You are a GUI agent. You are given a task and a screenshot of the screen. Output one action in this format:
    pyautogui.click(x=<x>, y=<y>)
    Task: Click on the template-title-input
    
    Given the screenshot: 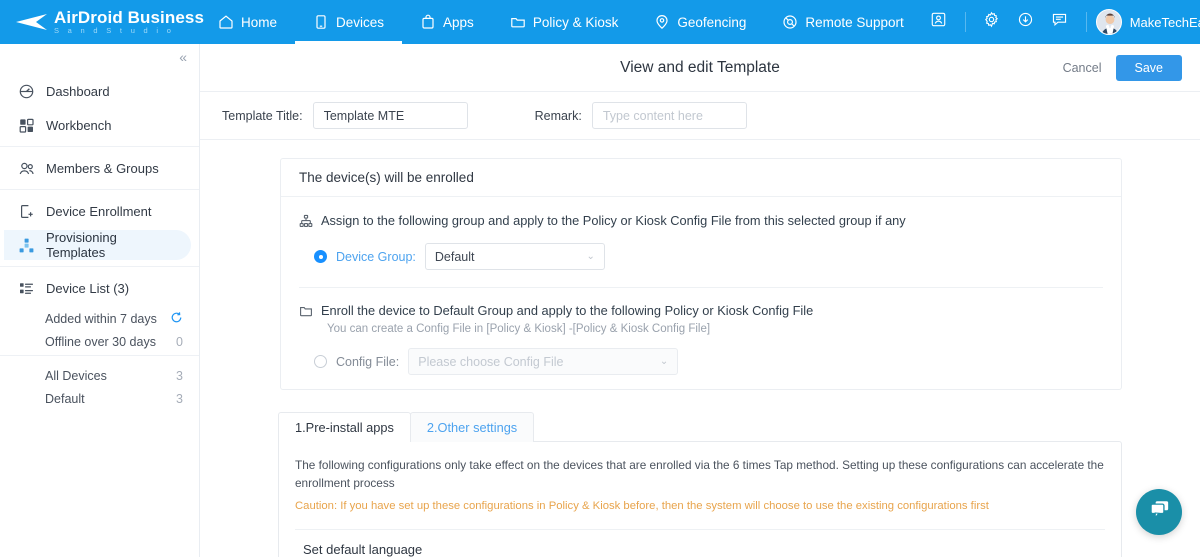 What is the action you would take?
    pyautogui.click(x=390, y=115)
    